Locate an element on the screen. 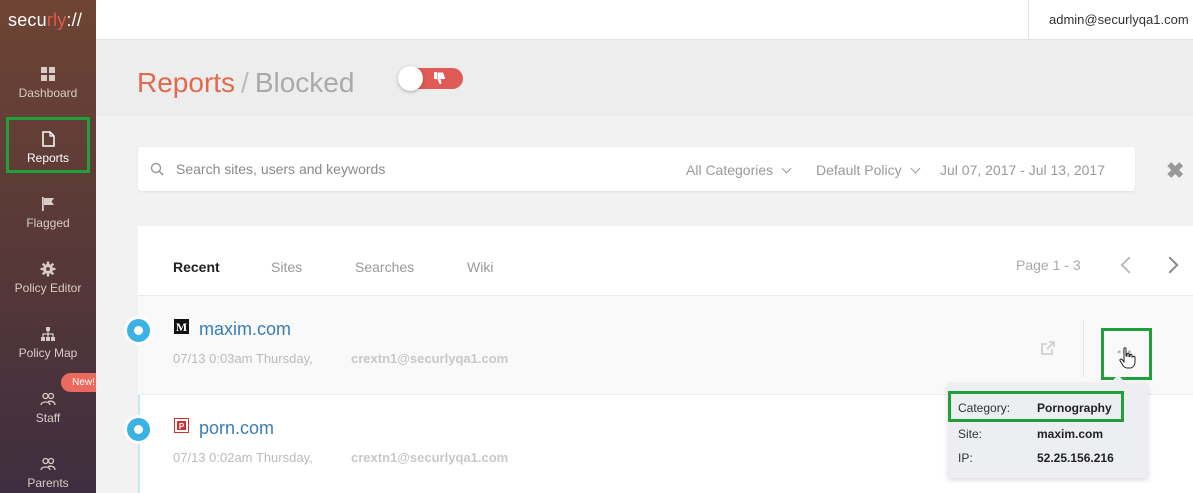  entry-timestamp: 07/13 0:03am Thursday, is located at coordinates (243, 358).